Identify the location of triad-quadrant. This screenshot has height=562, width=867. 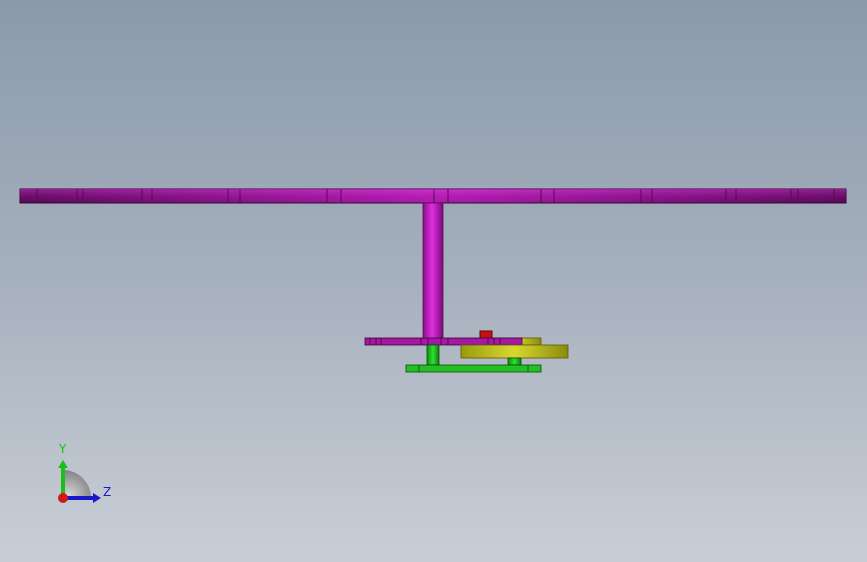
(77, 484).